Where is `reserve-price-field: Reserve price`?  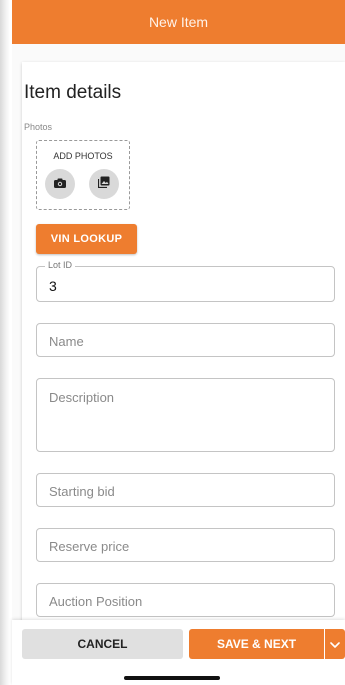 reserve-price-field: Reserve price is located at coordinates (185, 545).